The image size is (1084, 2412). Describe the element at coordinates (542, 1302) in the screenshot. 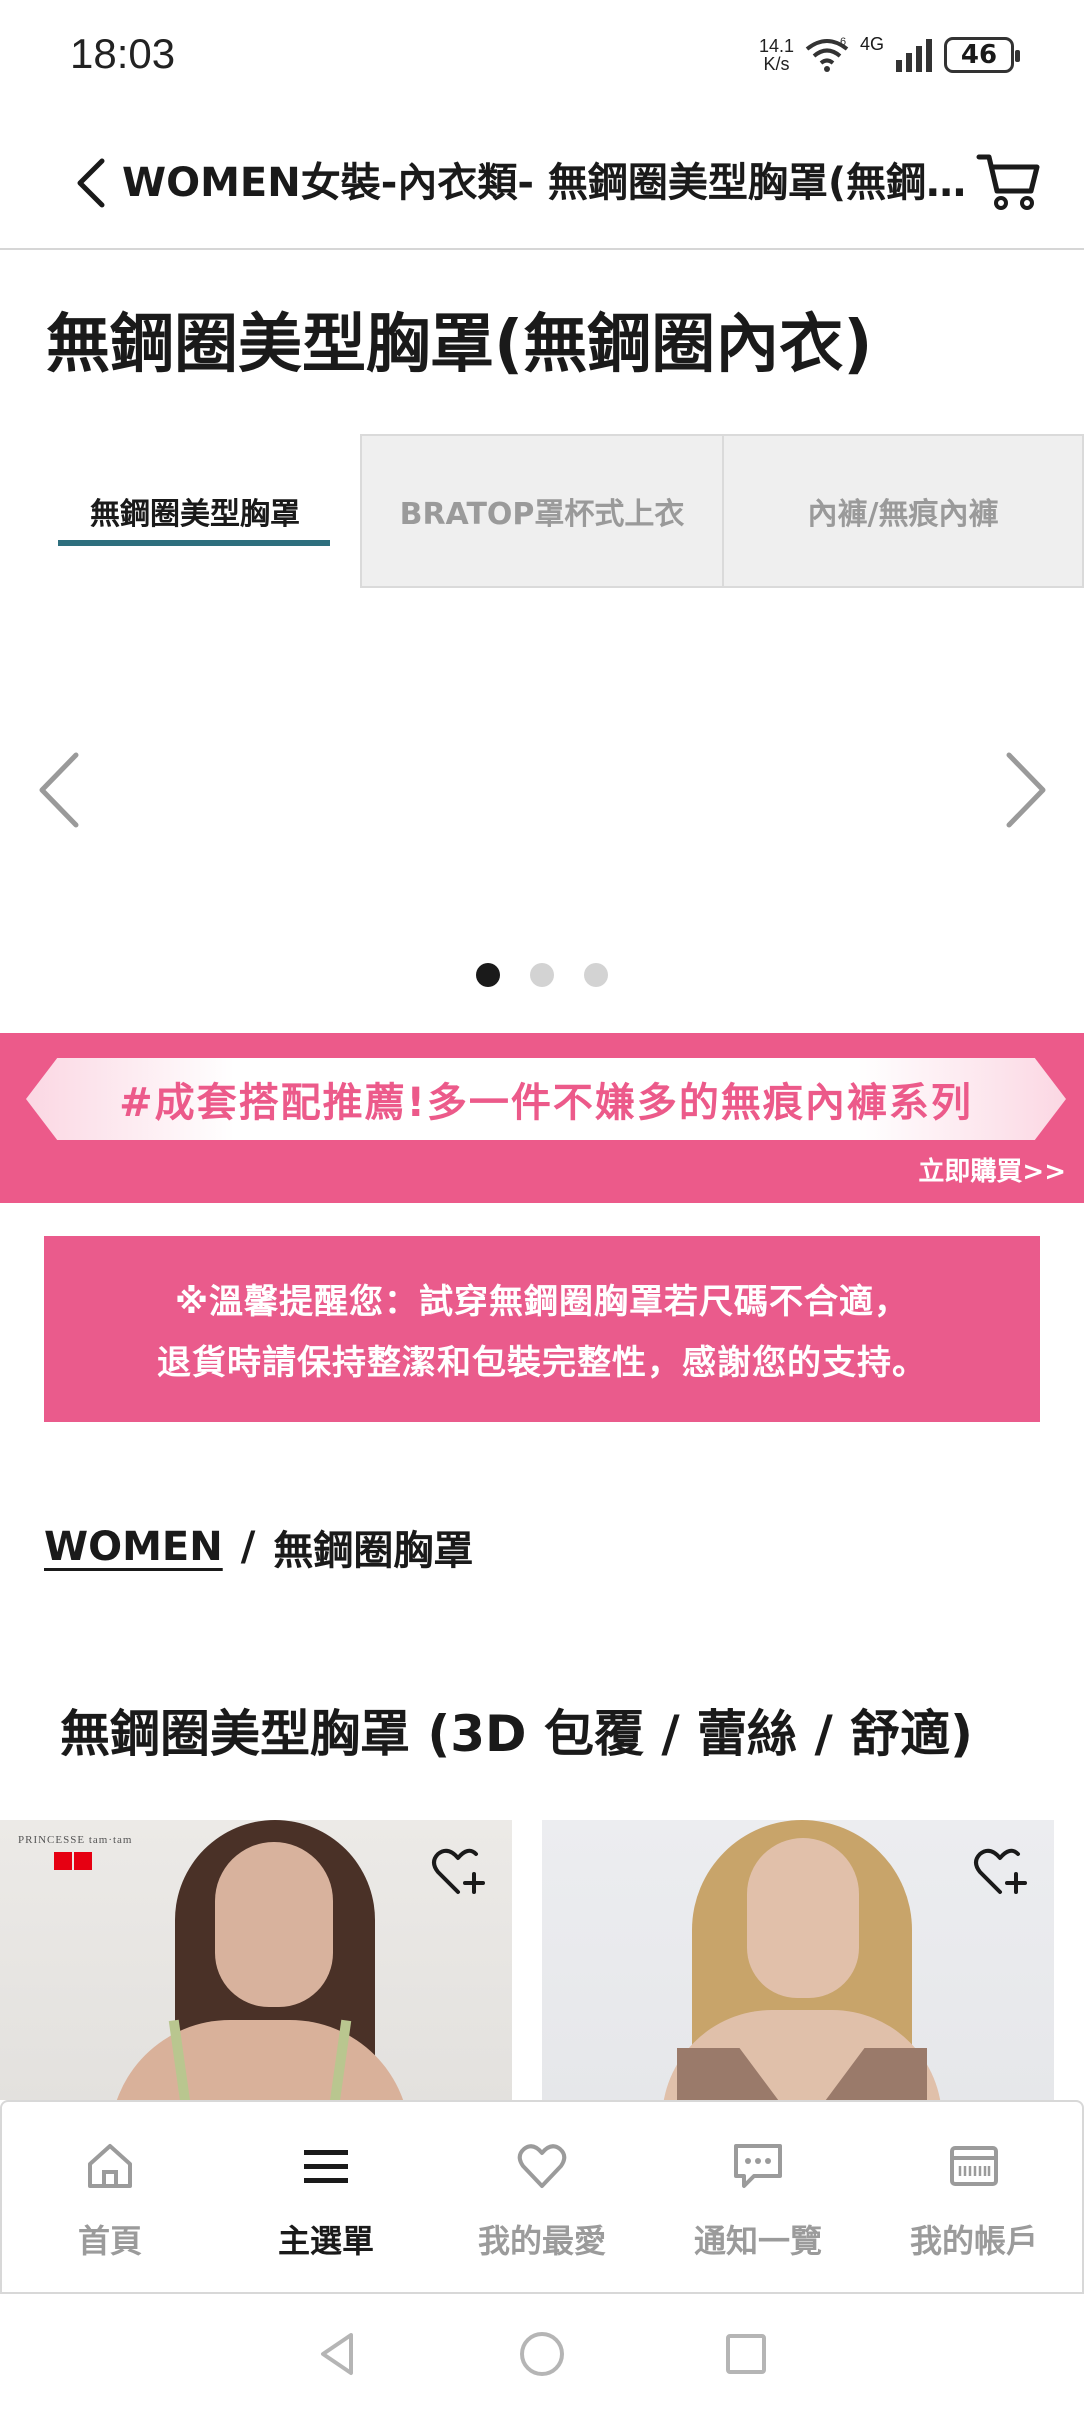

I see `notice-line-1: ※溫馨提醒您：試穿無鋼圈胸罩若尺碼不合適，` at that location.